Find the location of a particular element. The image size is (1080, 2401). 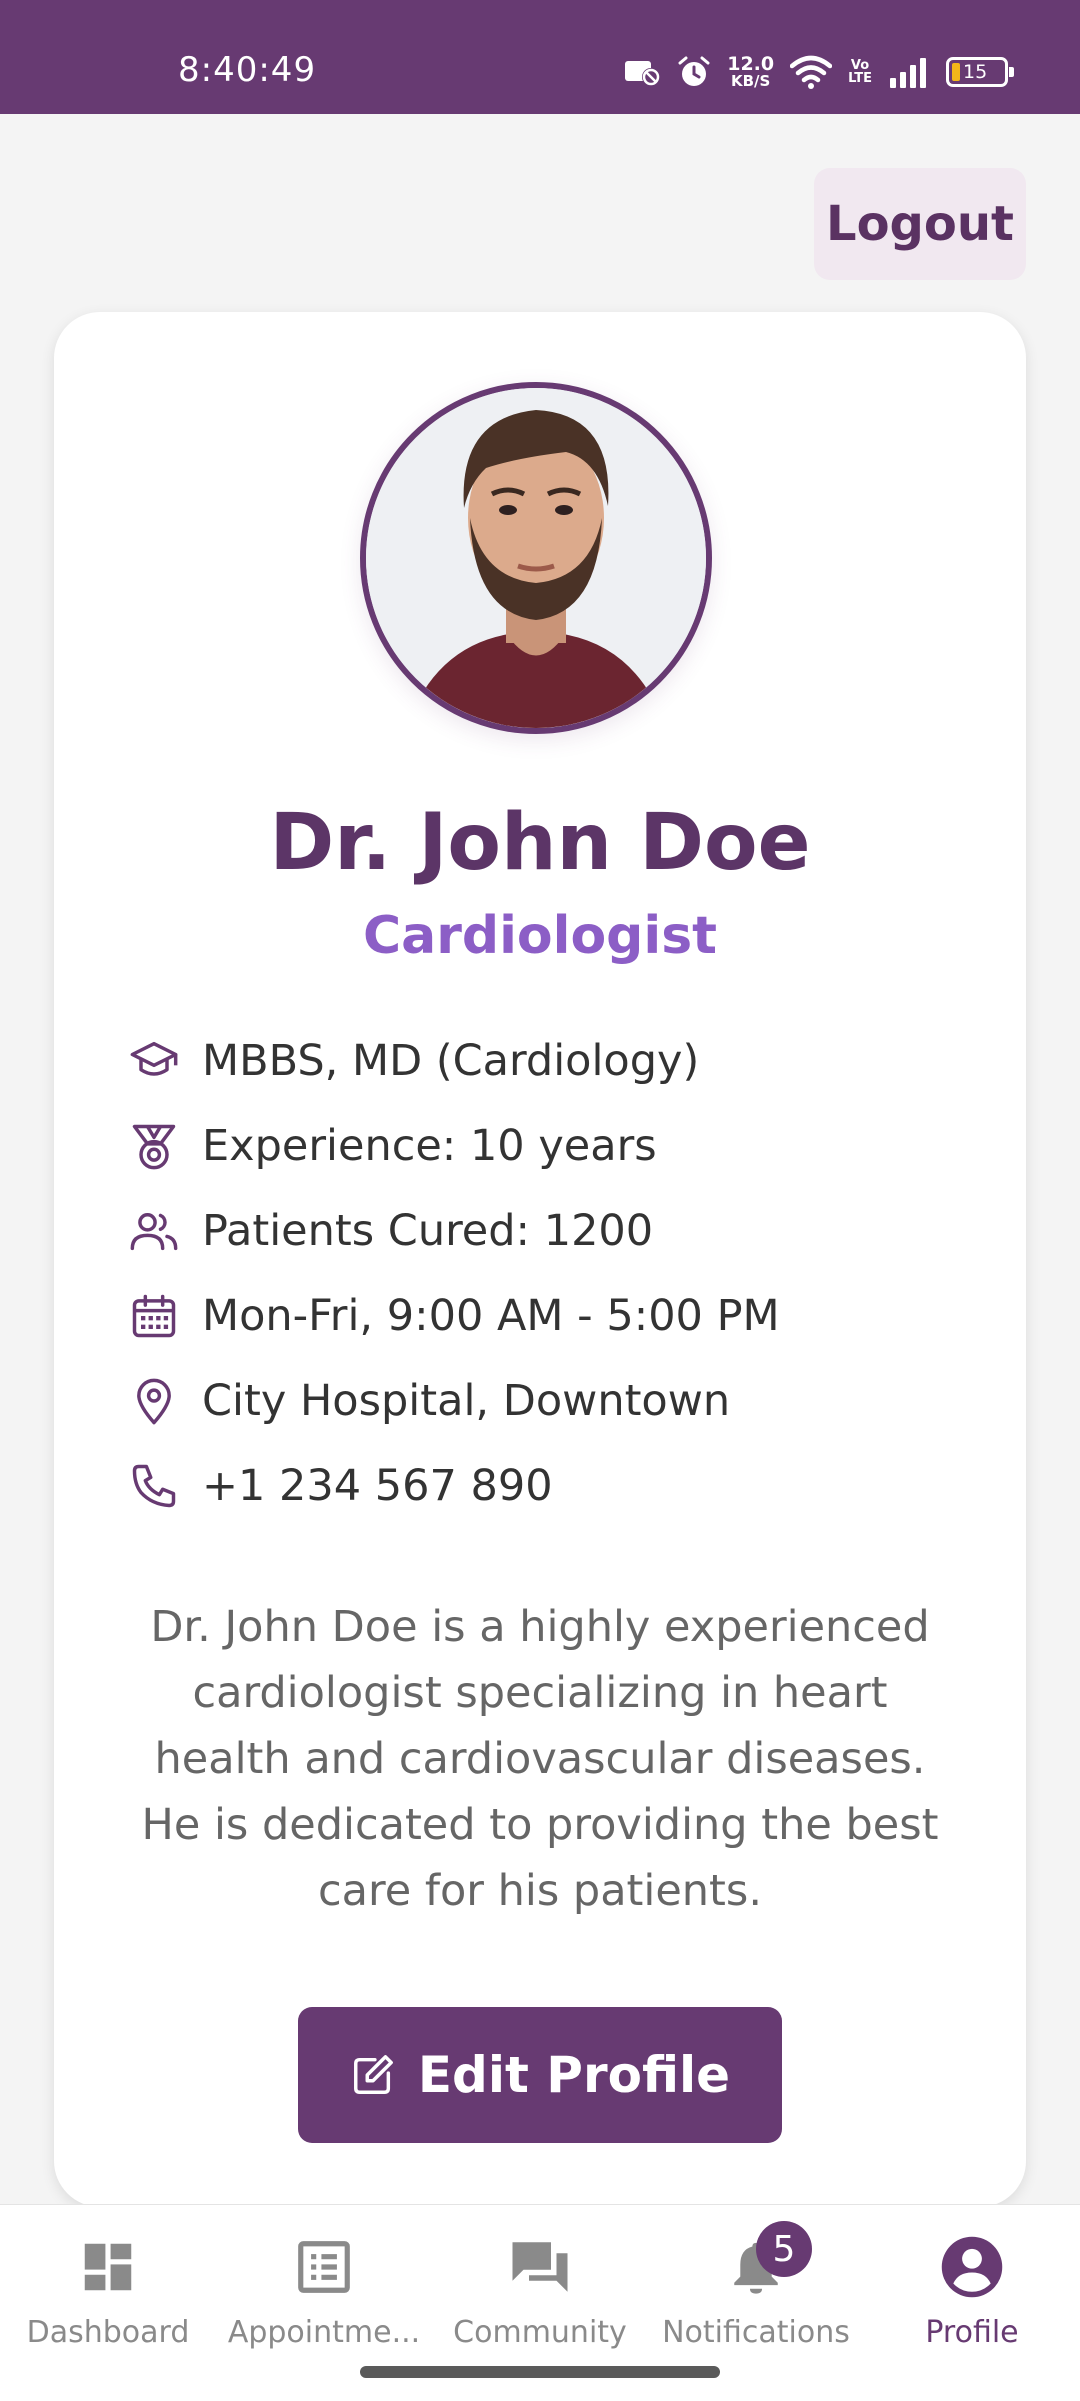

calendar-icon is located at coordinates (154, 1316).